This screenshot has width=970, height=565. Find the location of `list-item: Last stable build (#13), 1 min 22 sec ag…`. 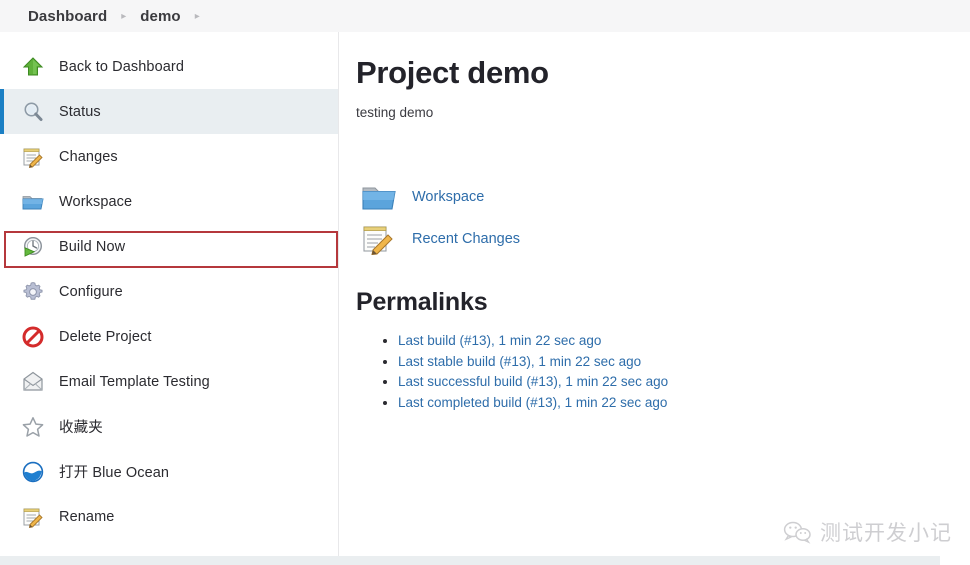

list-item: Last stable build (#13), 1 min 22 sec ag… is located at coordinates (684, 362).